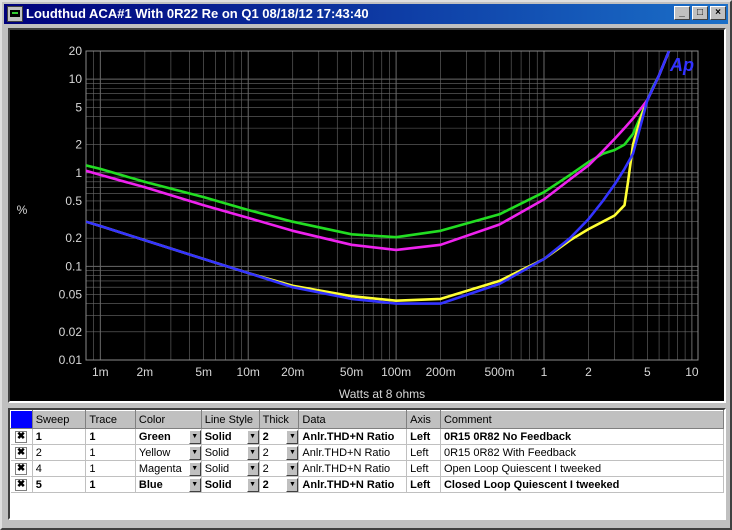 The width and height of the screenshot is (732, 530). Describe the element at coordinates (353, 419) in the screenshot. I see `column-header: Data` at that location.